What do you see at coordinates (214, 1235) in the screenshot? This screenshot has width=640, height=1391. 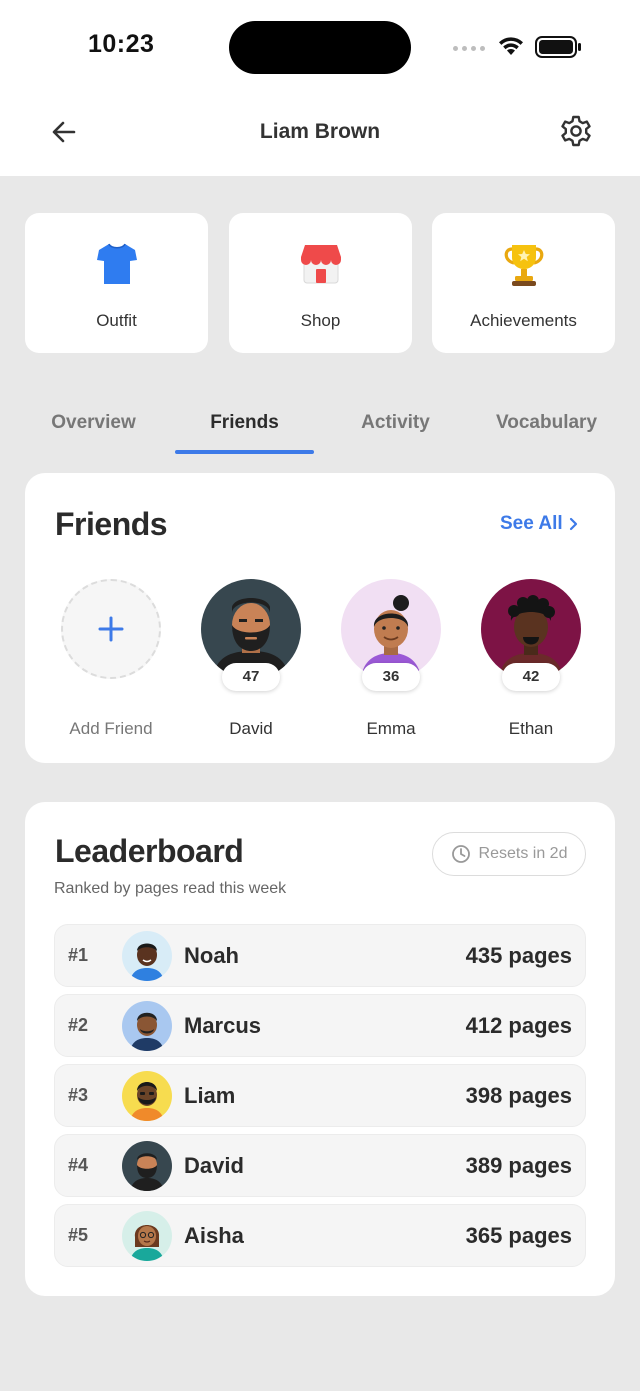 I see `player-name: Aisha` at bounding box center [214, 1235].